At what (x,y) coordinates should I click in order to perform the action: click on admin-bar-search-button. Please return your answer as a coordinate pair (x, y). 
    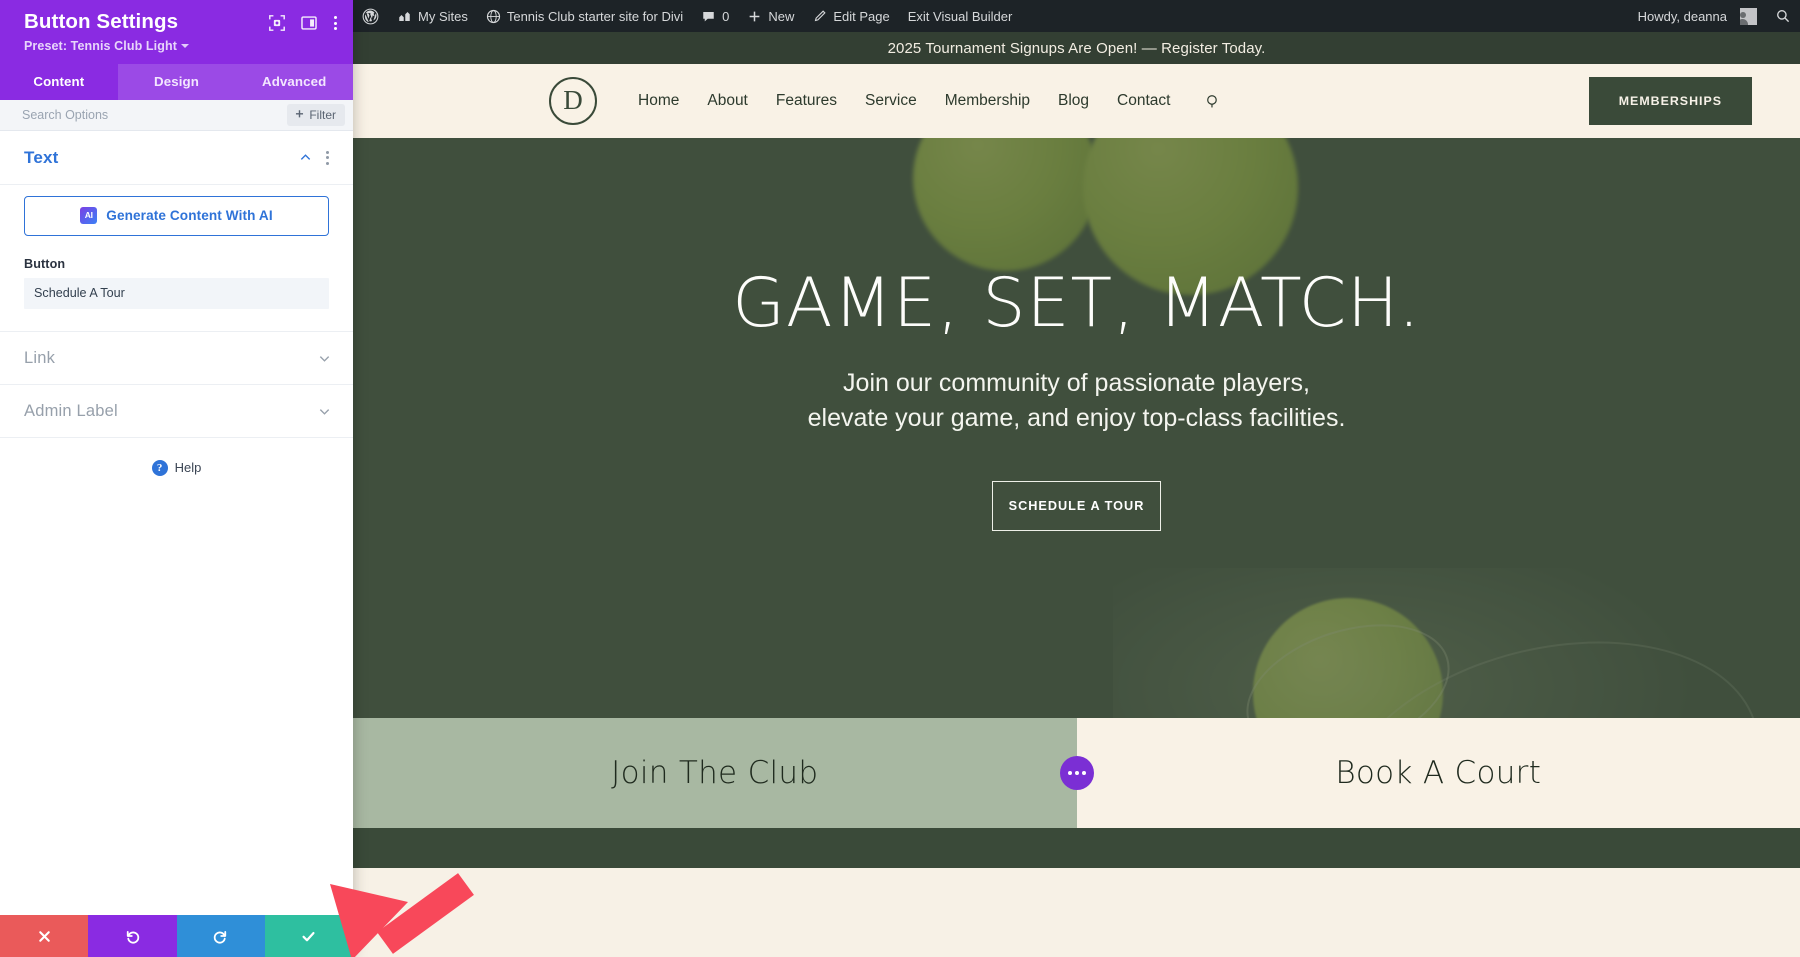
    Looking at the image, I should click on (1783, 16).